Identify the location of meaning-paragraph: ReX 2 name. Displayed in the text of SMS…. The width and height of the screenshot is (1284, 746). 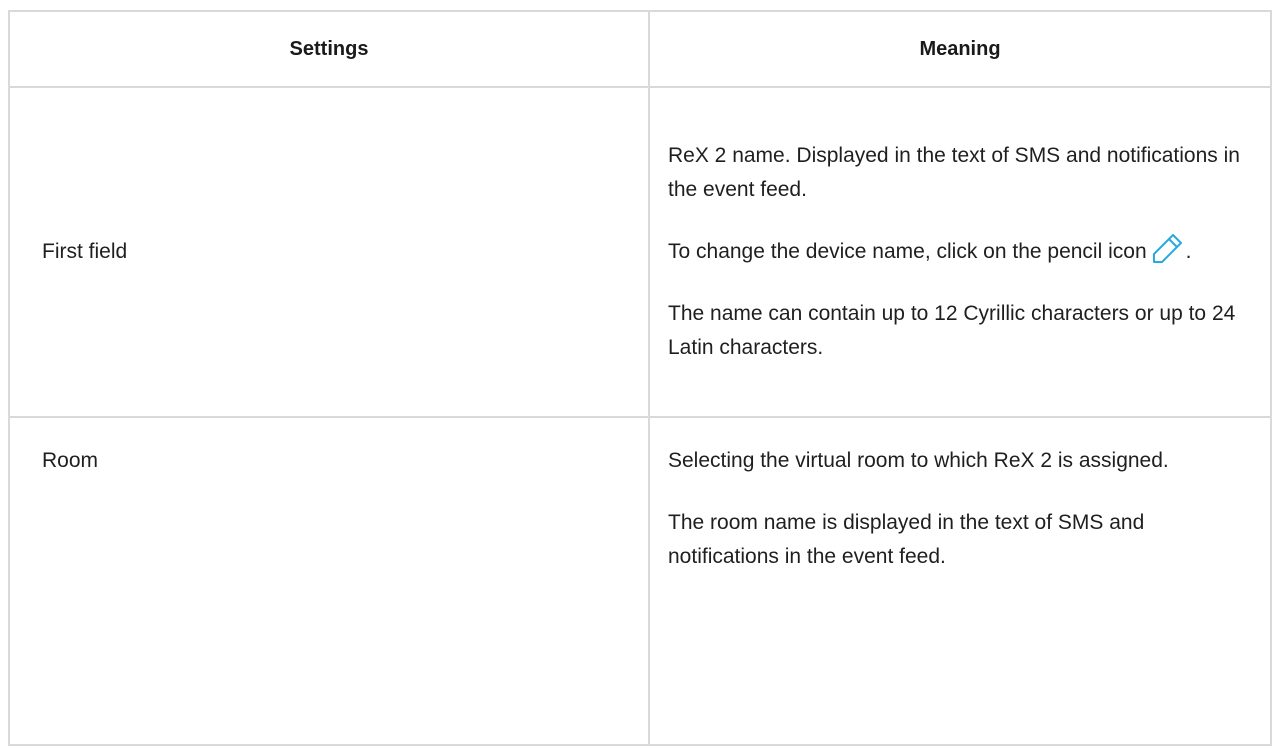
(954, 172).